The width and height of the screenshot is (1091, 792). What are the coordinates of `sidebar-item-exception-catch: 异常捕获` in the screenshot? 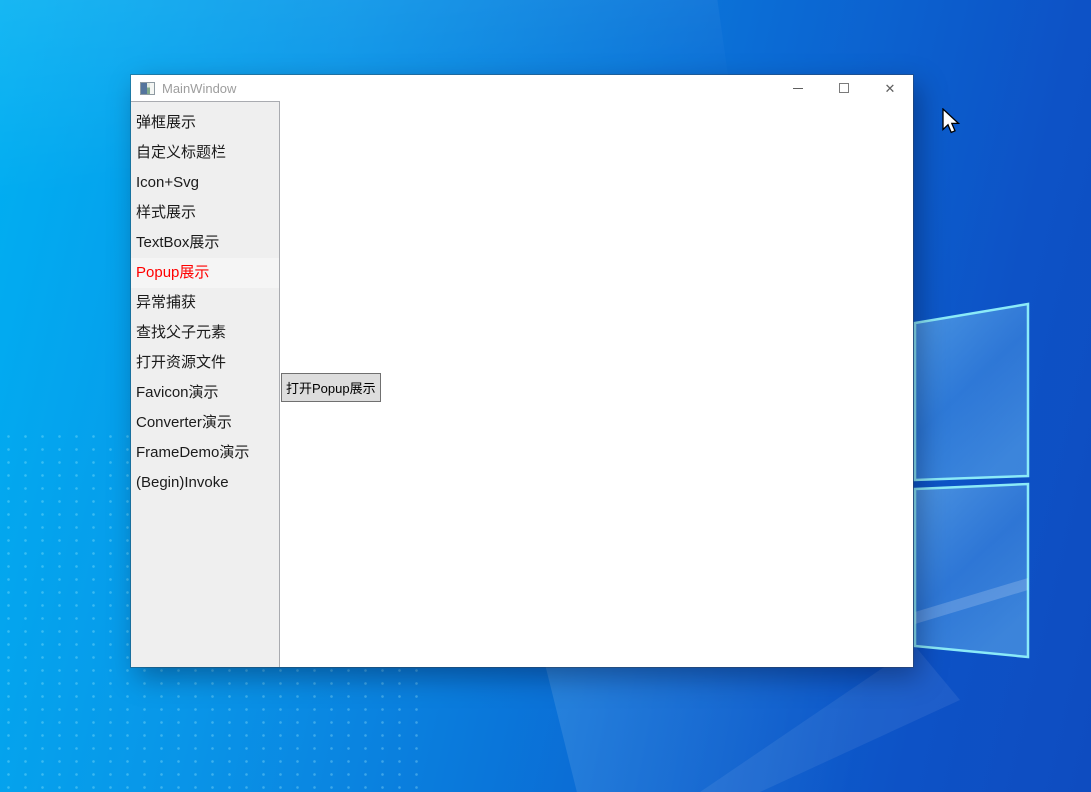 It's located at (205, 303).